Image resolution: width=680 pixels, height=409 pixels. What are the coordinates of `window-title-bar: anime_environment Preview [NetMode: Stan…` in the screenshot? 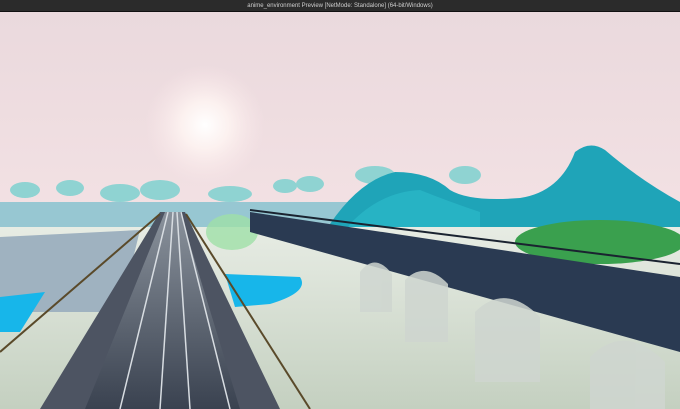 It's located at (340, 6).